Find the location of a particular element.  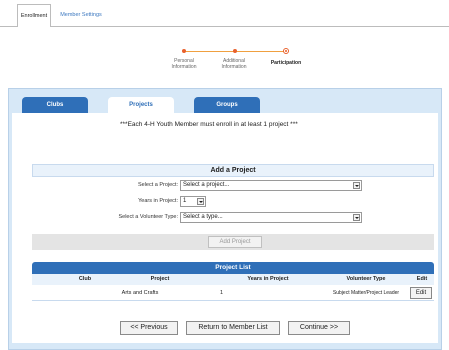

add-project-button: Add Project is located at coordinates (235, 242).